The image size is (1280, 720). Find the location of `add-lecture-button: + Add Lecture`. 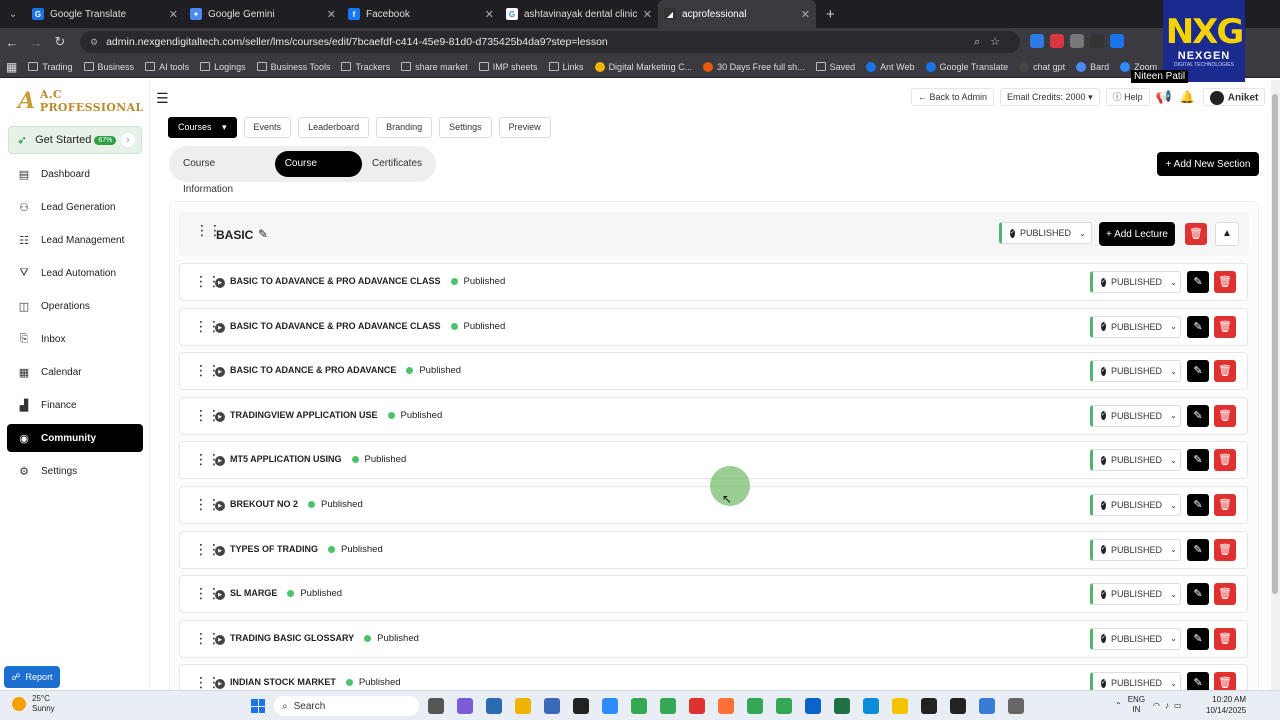

add-lecture-button: + Add Lecture is located at coordinates (1137, 234).